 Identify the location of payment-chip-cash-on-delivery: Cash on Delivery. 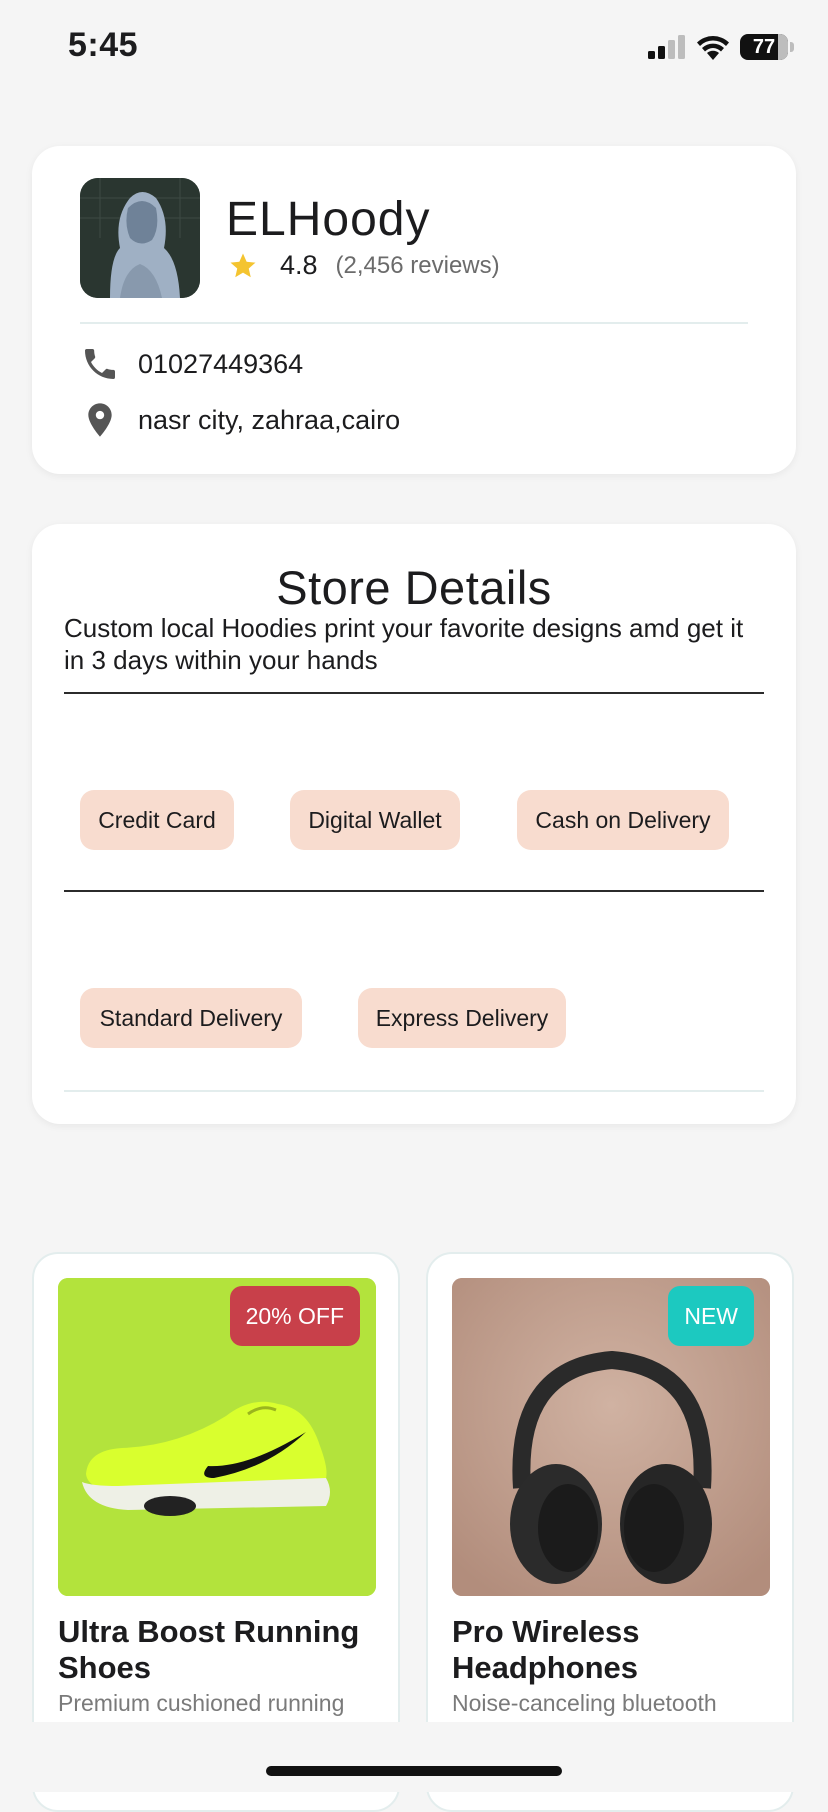
(623, 820).